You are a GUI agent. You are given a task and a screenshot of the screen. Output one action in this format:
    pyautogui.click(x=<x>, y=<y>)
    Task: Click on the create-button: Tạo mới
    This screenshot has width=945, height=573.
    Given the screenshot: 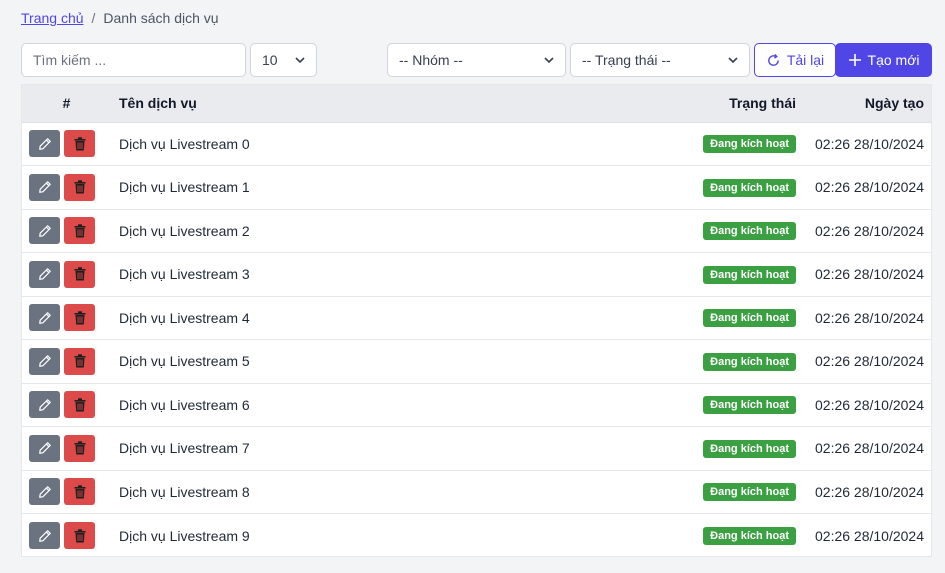 What is the action you would take?
    pyautogui.click(x=883, y=60)
    